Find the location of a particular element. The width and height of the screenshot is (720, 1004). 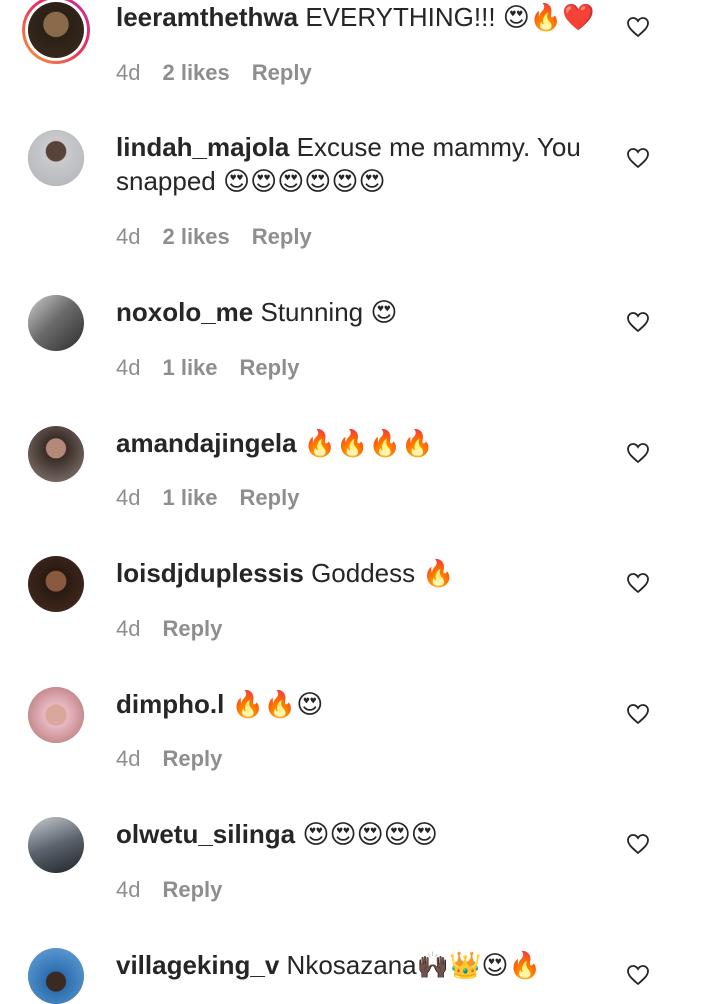

comment-body: Goddess 🔥 is located at coordinates (383, 573).